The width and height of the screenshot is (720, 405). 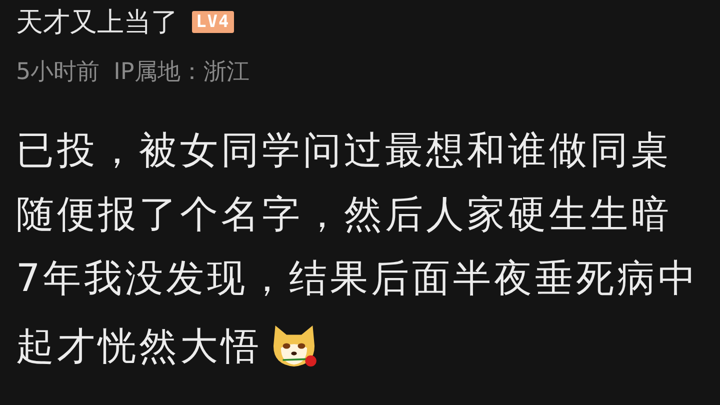 What do you see at coordinates (358, 278) in the screenshot?
I see `comment-text: 7年我没发现，结果后面半夜垂死病中` at bounding box center [358, 278].